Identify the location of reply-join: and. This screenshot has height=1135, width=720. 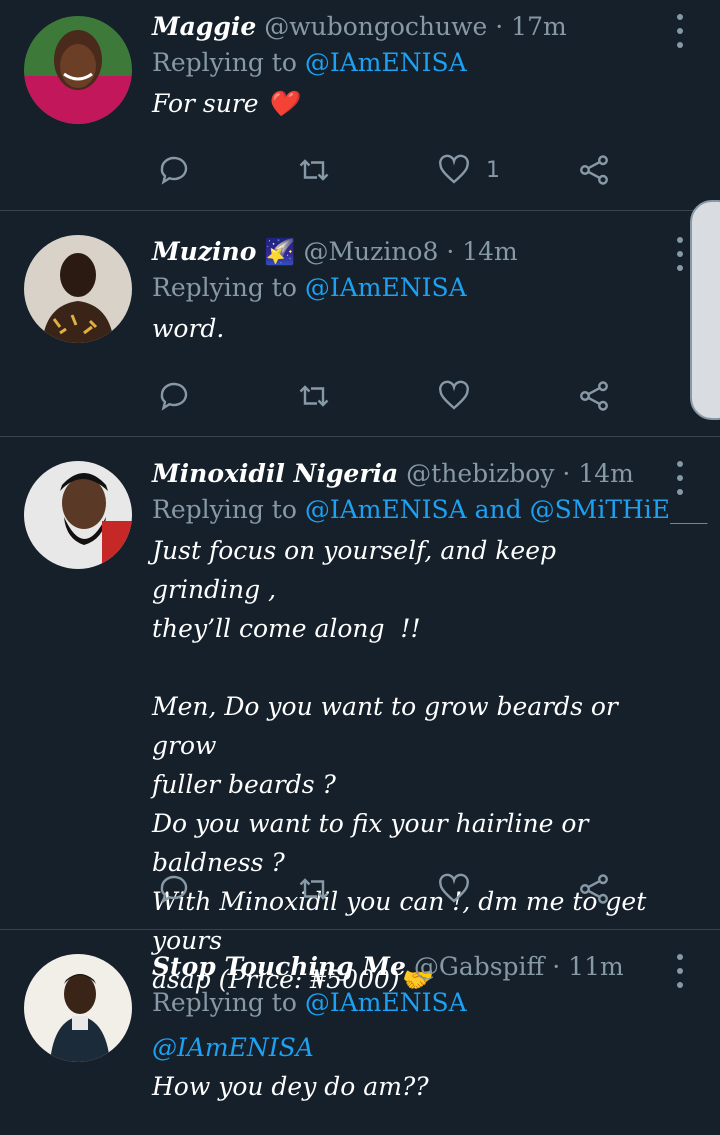
(498, 509).